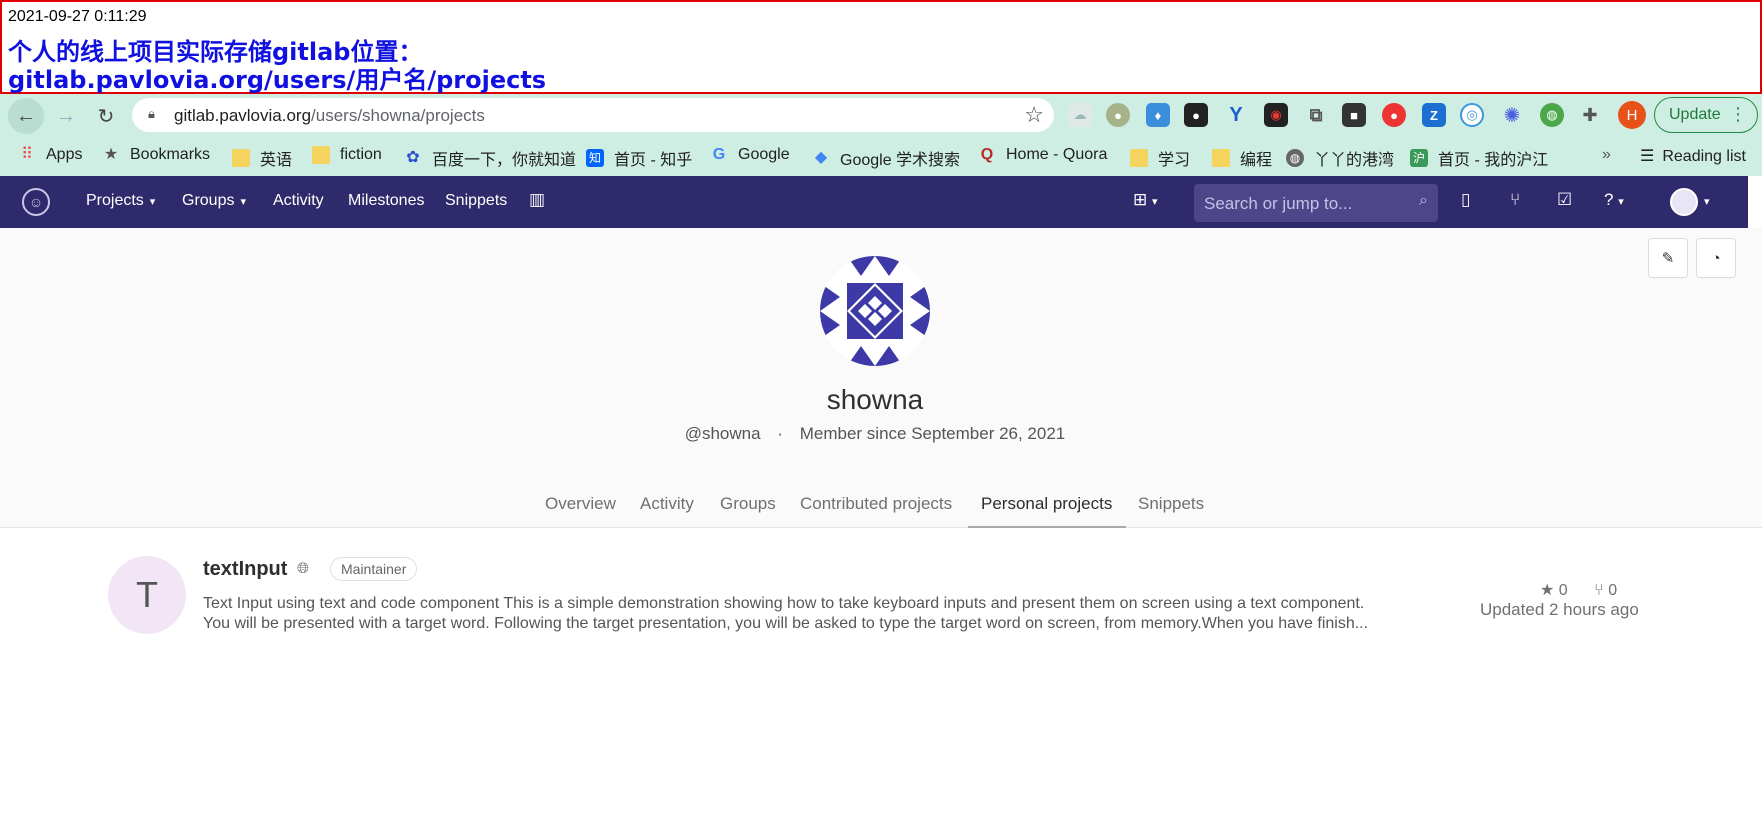 The width and height of the screenshot is (1762, 826). Describe the element at coordinates (1695, 114) in the screenshot. I see `update-label: Update` at that location.